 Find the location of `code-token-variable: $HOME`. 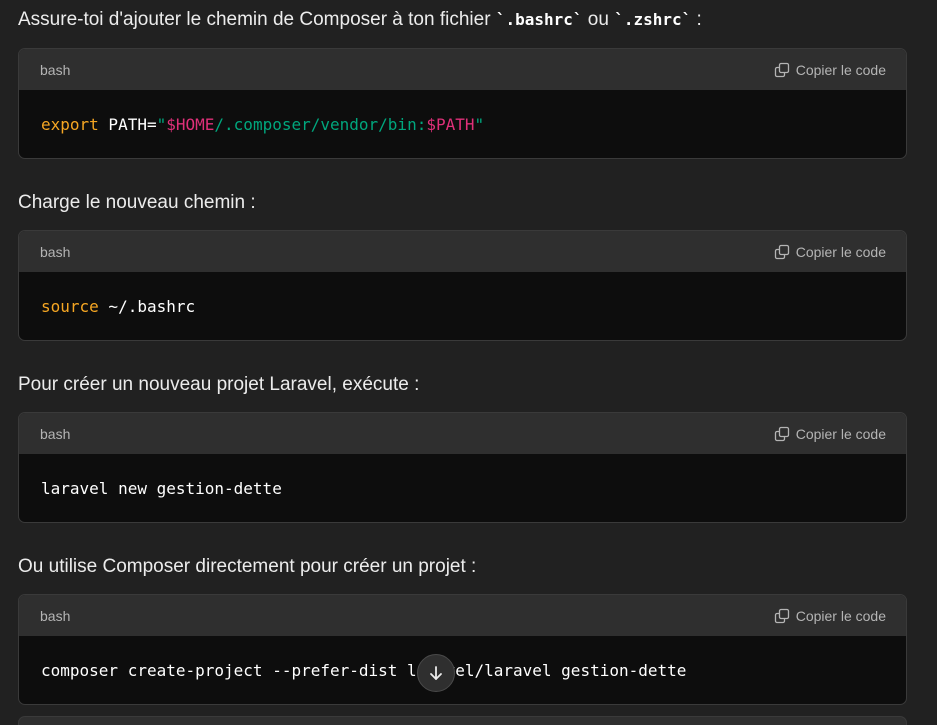

code-token-variable: $HOME is located at coordinates (190, 124).